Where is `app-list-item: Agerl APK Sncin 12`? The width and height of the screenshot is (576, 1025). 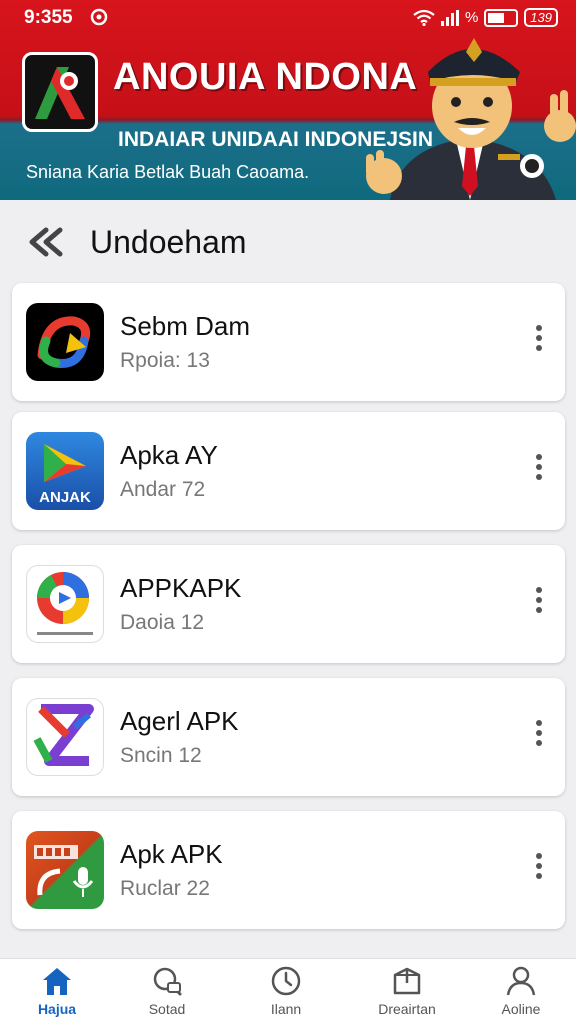
app-list-item: Agerl APK Sncin 12 is located at coordinates (288, 737).